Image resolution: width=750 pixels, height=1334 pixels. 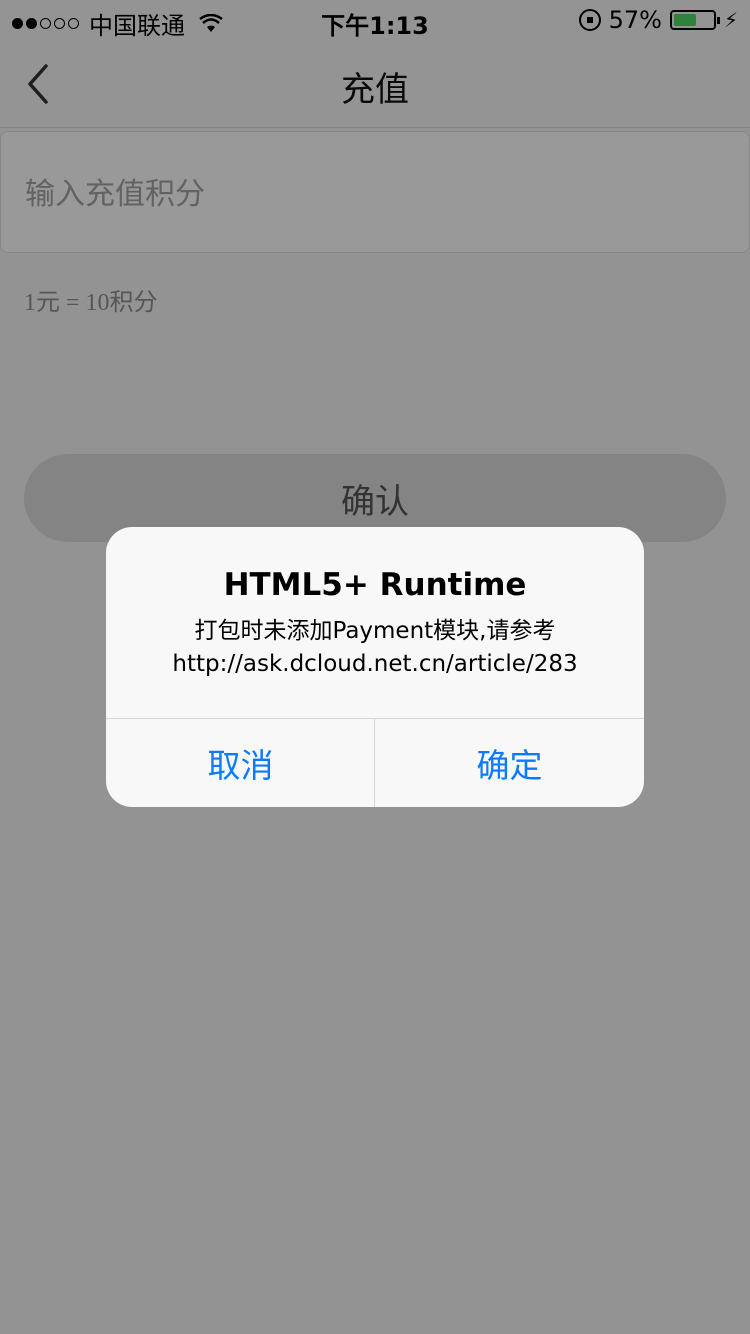 What do you see at coordinates (375, 585) in the screenshot?
I see `alert-title: HTML5+ Runtime` at bounding box center [375, 585].